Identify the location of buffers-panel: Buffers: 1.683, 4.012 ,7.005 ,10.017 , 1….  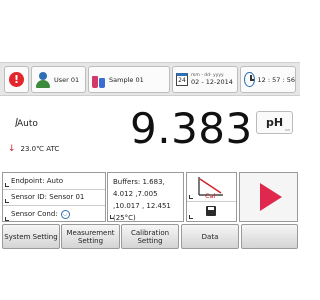
(145, 197).